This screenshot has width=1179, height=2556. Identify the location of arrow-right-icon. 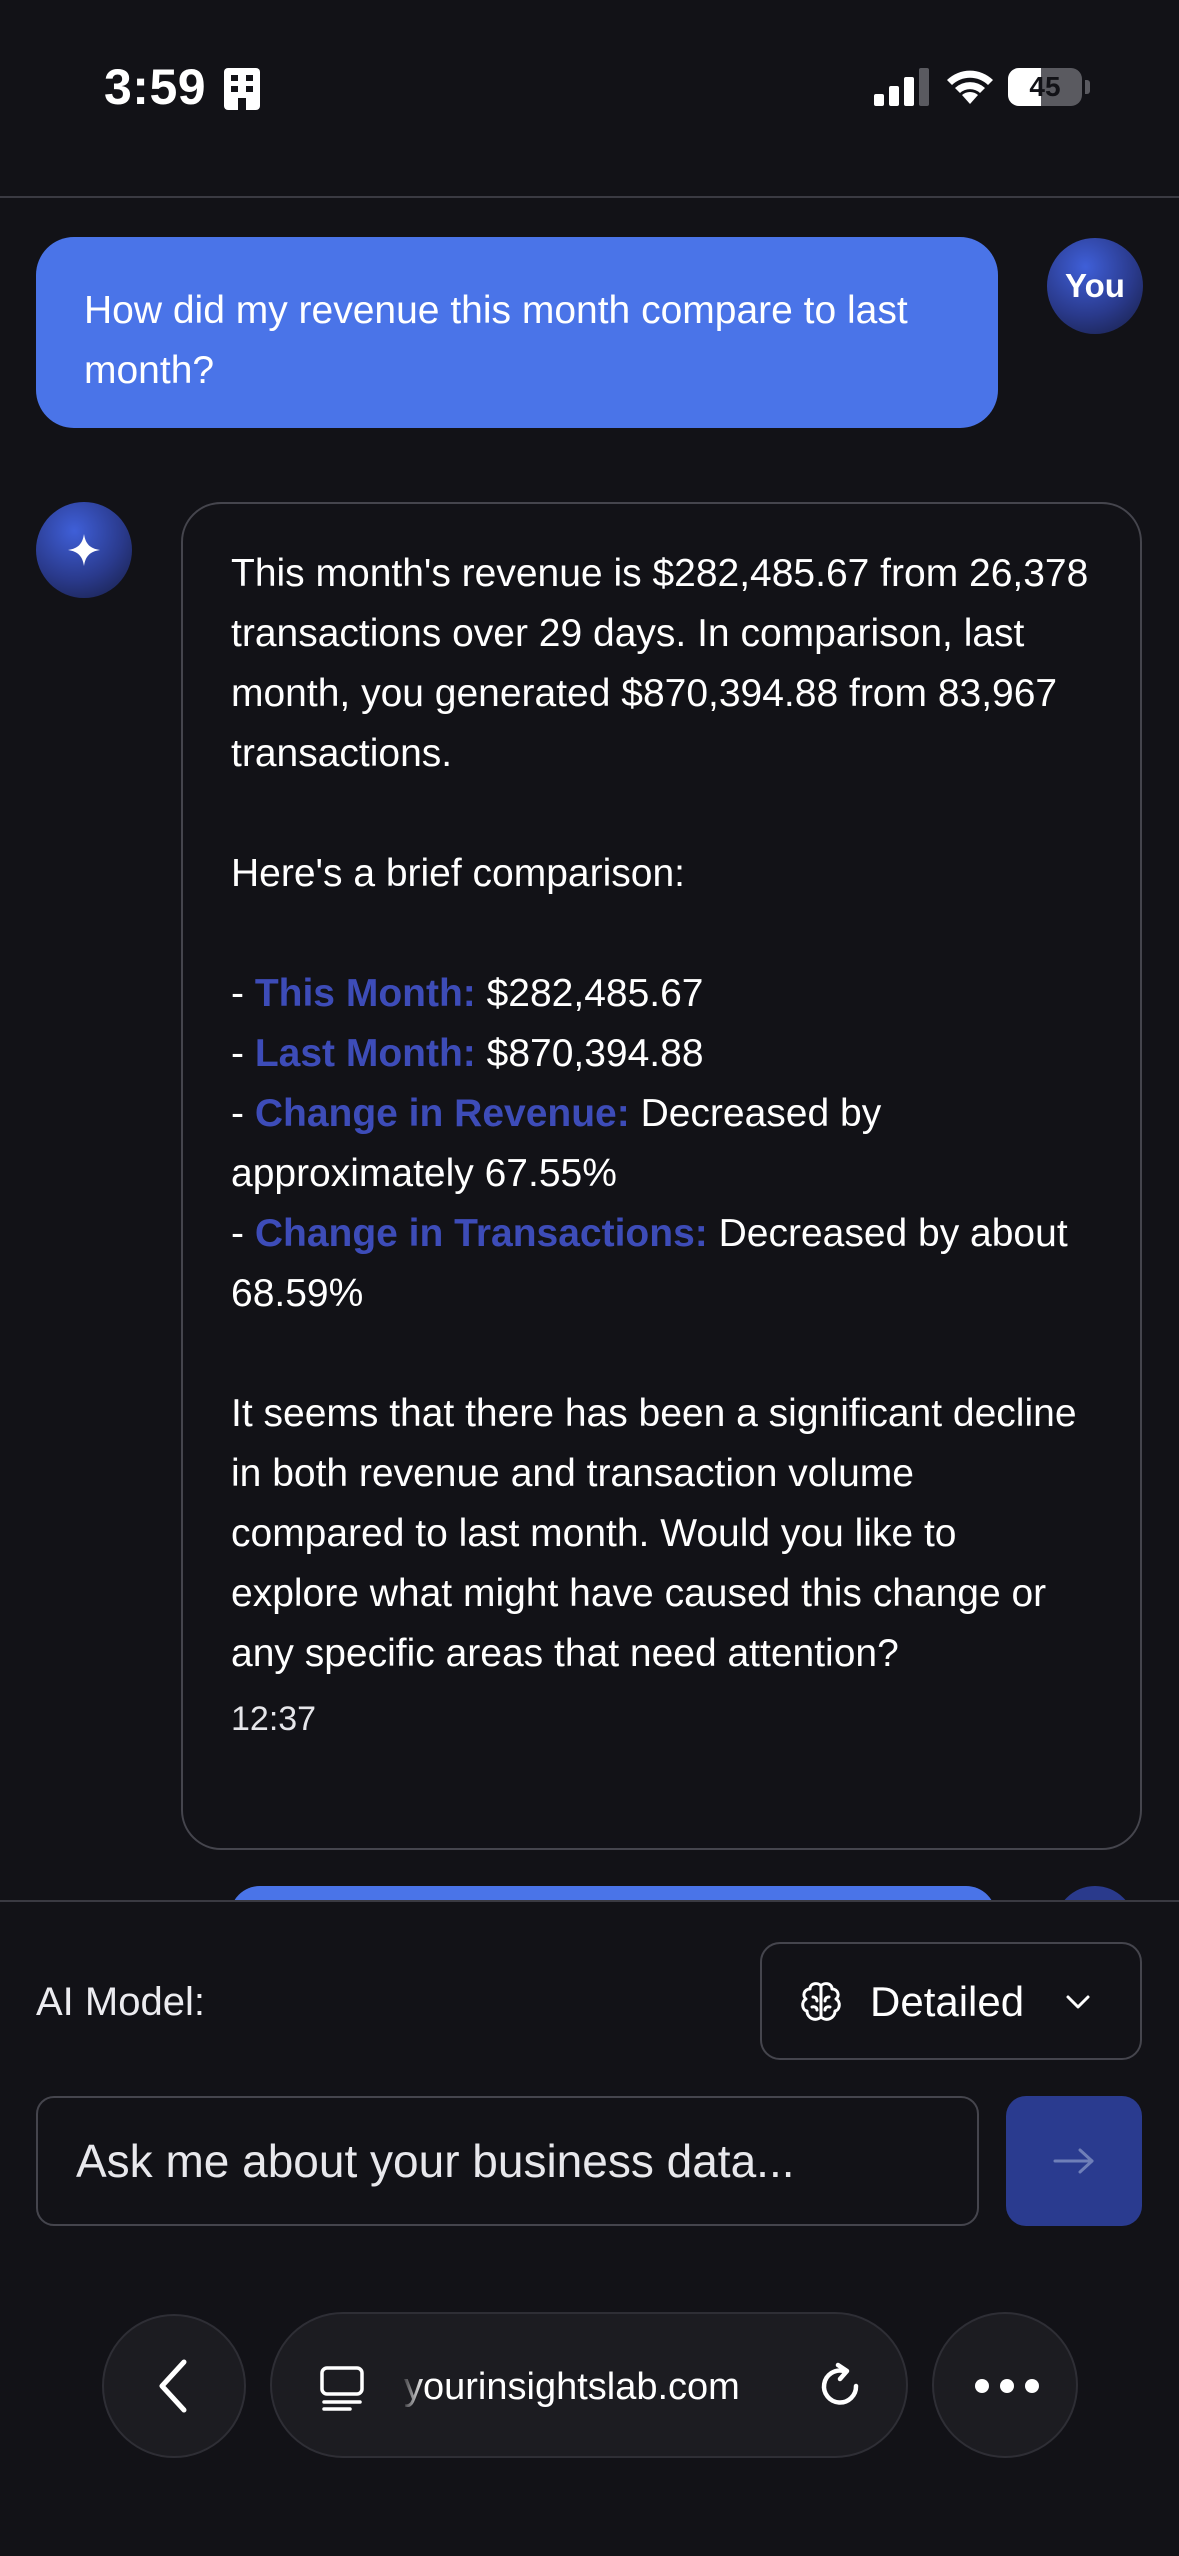
(1073, 2161).